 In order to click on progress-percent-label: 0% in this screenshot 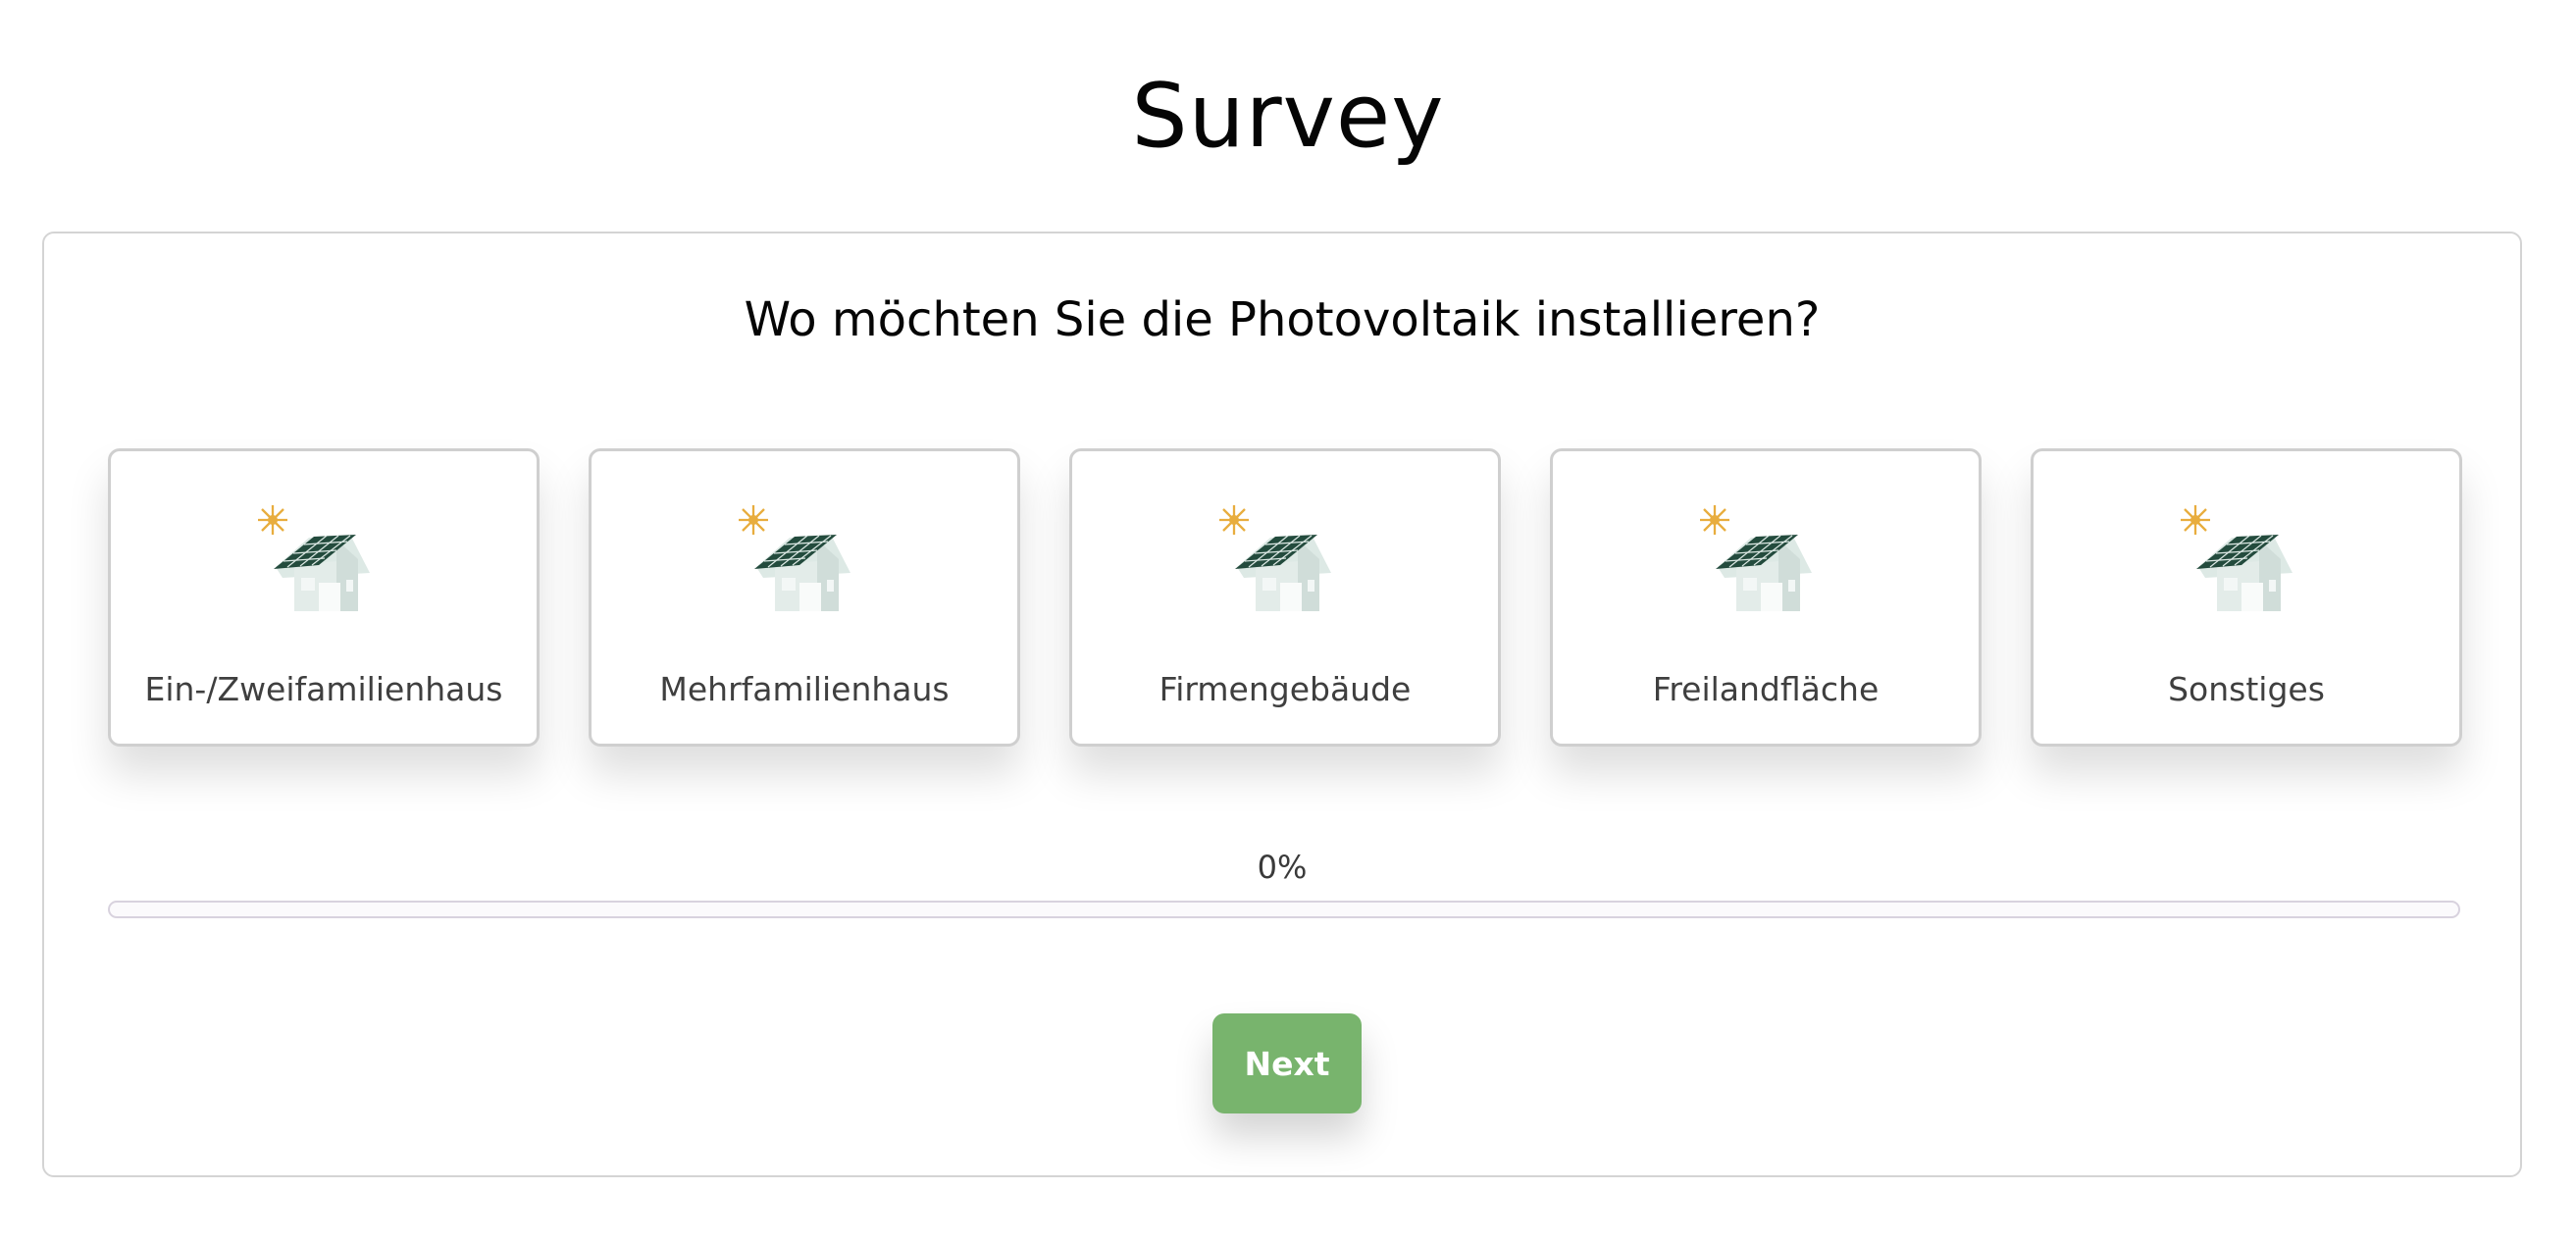, I will do `click(1282, 868)`.